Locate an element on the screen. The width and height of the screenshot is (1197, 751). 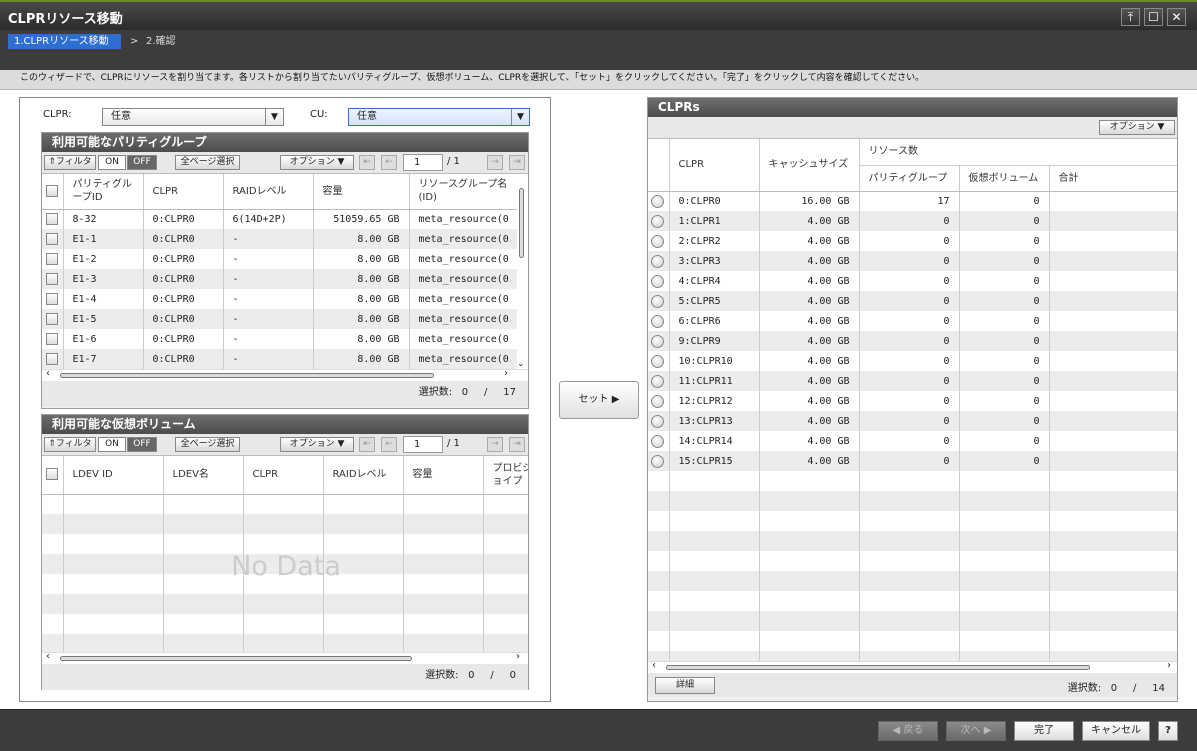
table-row: 3:CLPR3 4.00 GB 0 0 is located at coordinates (912, 261).